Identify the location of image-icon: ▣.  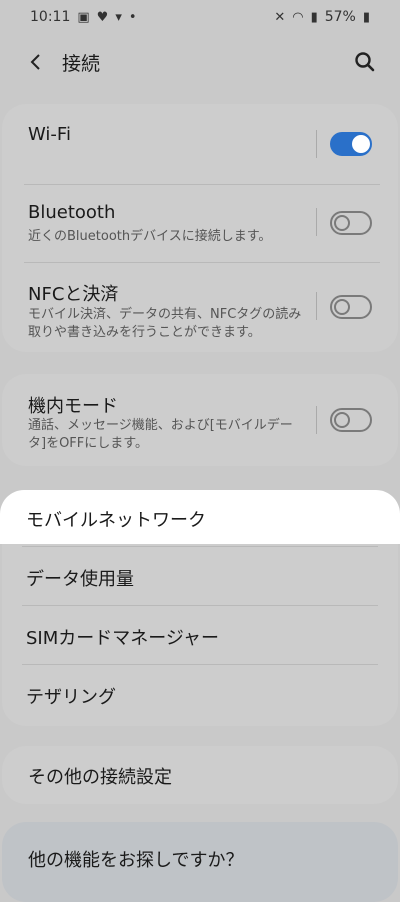
(83, 17).